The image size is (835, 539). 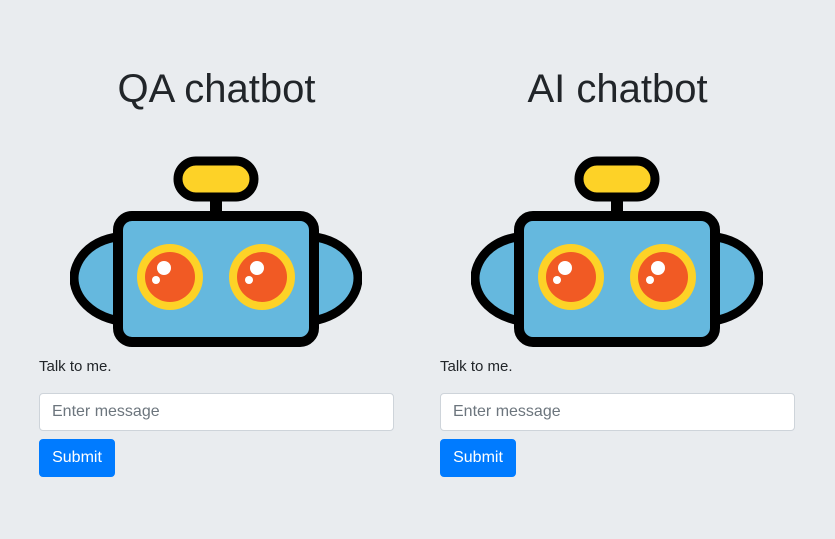 What do you see at coordinates (216, 89) in the screenshot?
I see `panel-title: QA chatbot` at bounding box center [216, 89].